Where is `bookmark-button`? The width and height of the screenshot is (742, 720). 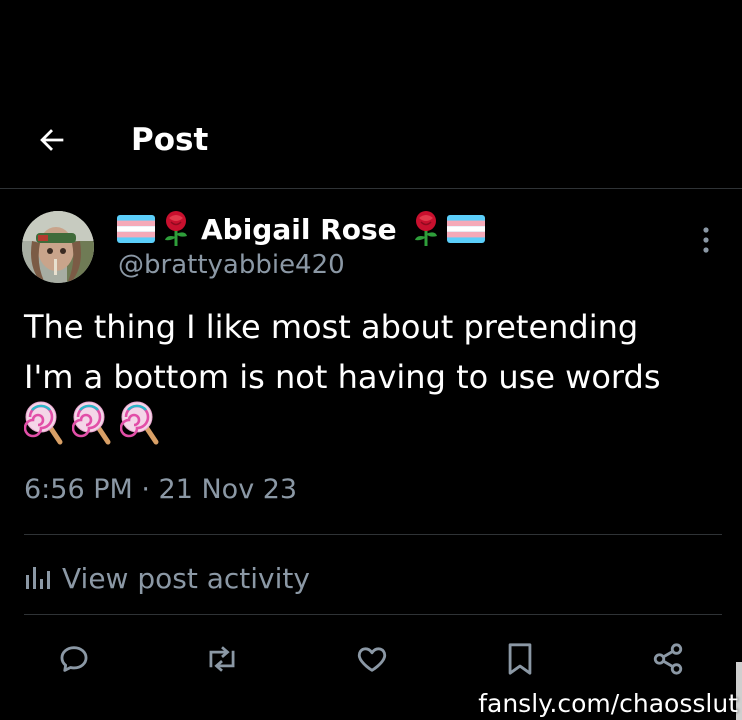
bookmark-button is located at coordinates (520, 659).